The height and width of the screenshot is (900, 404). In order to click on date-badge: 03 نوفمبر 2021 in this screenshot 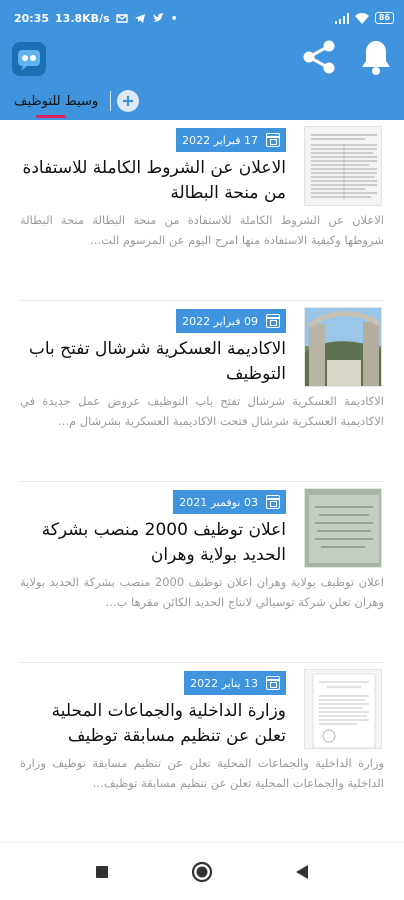, I will do `click(229, 502)`.